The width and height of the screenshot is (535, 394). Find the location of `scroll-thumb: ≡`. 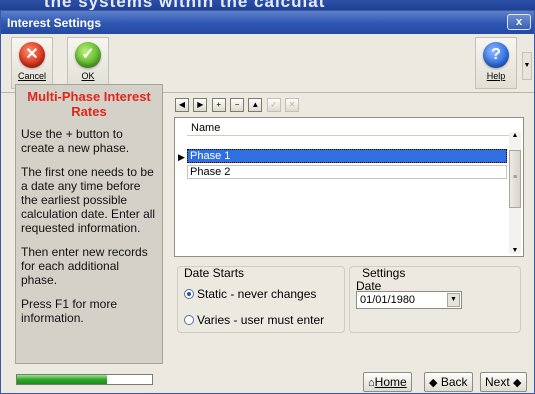

scroll-thumb: ≡ is located at coordinates (515, 179).